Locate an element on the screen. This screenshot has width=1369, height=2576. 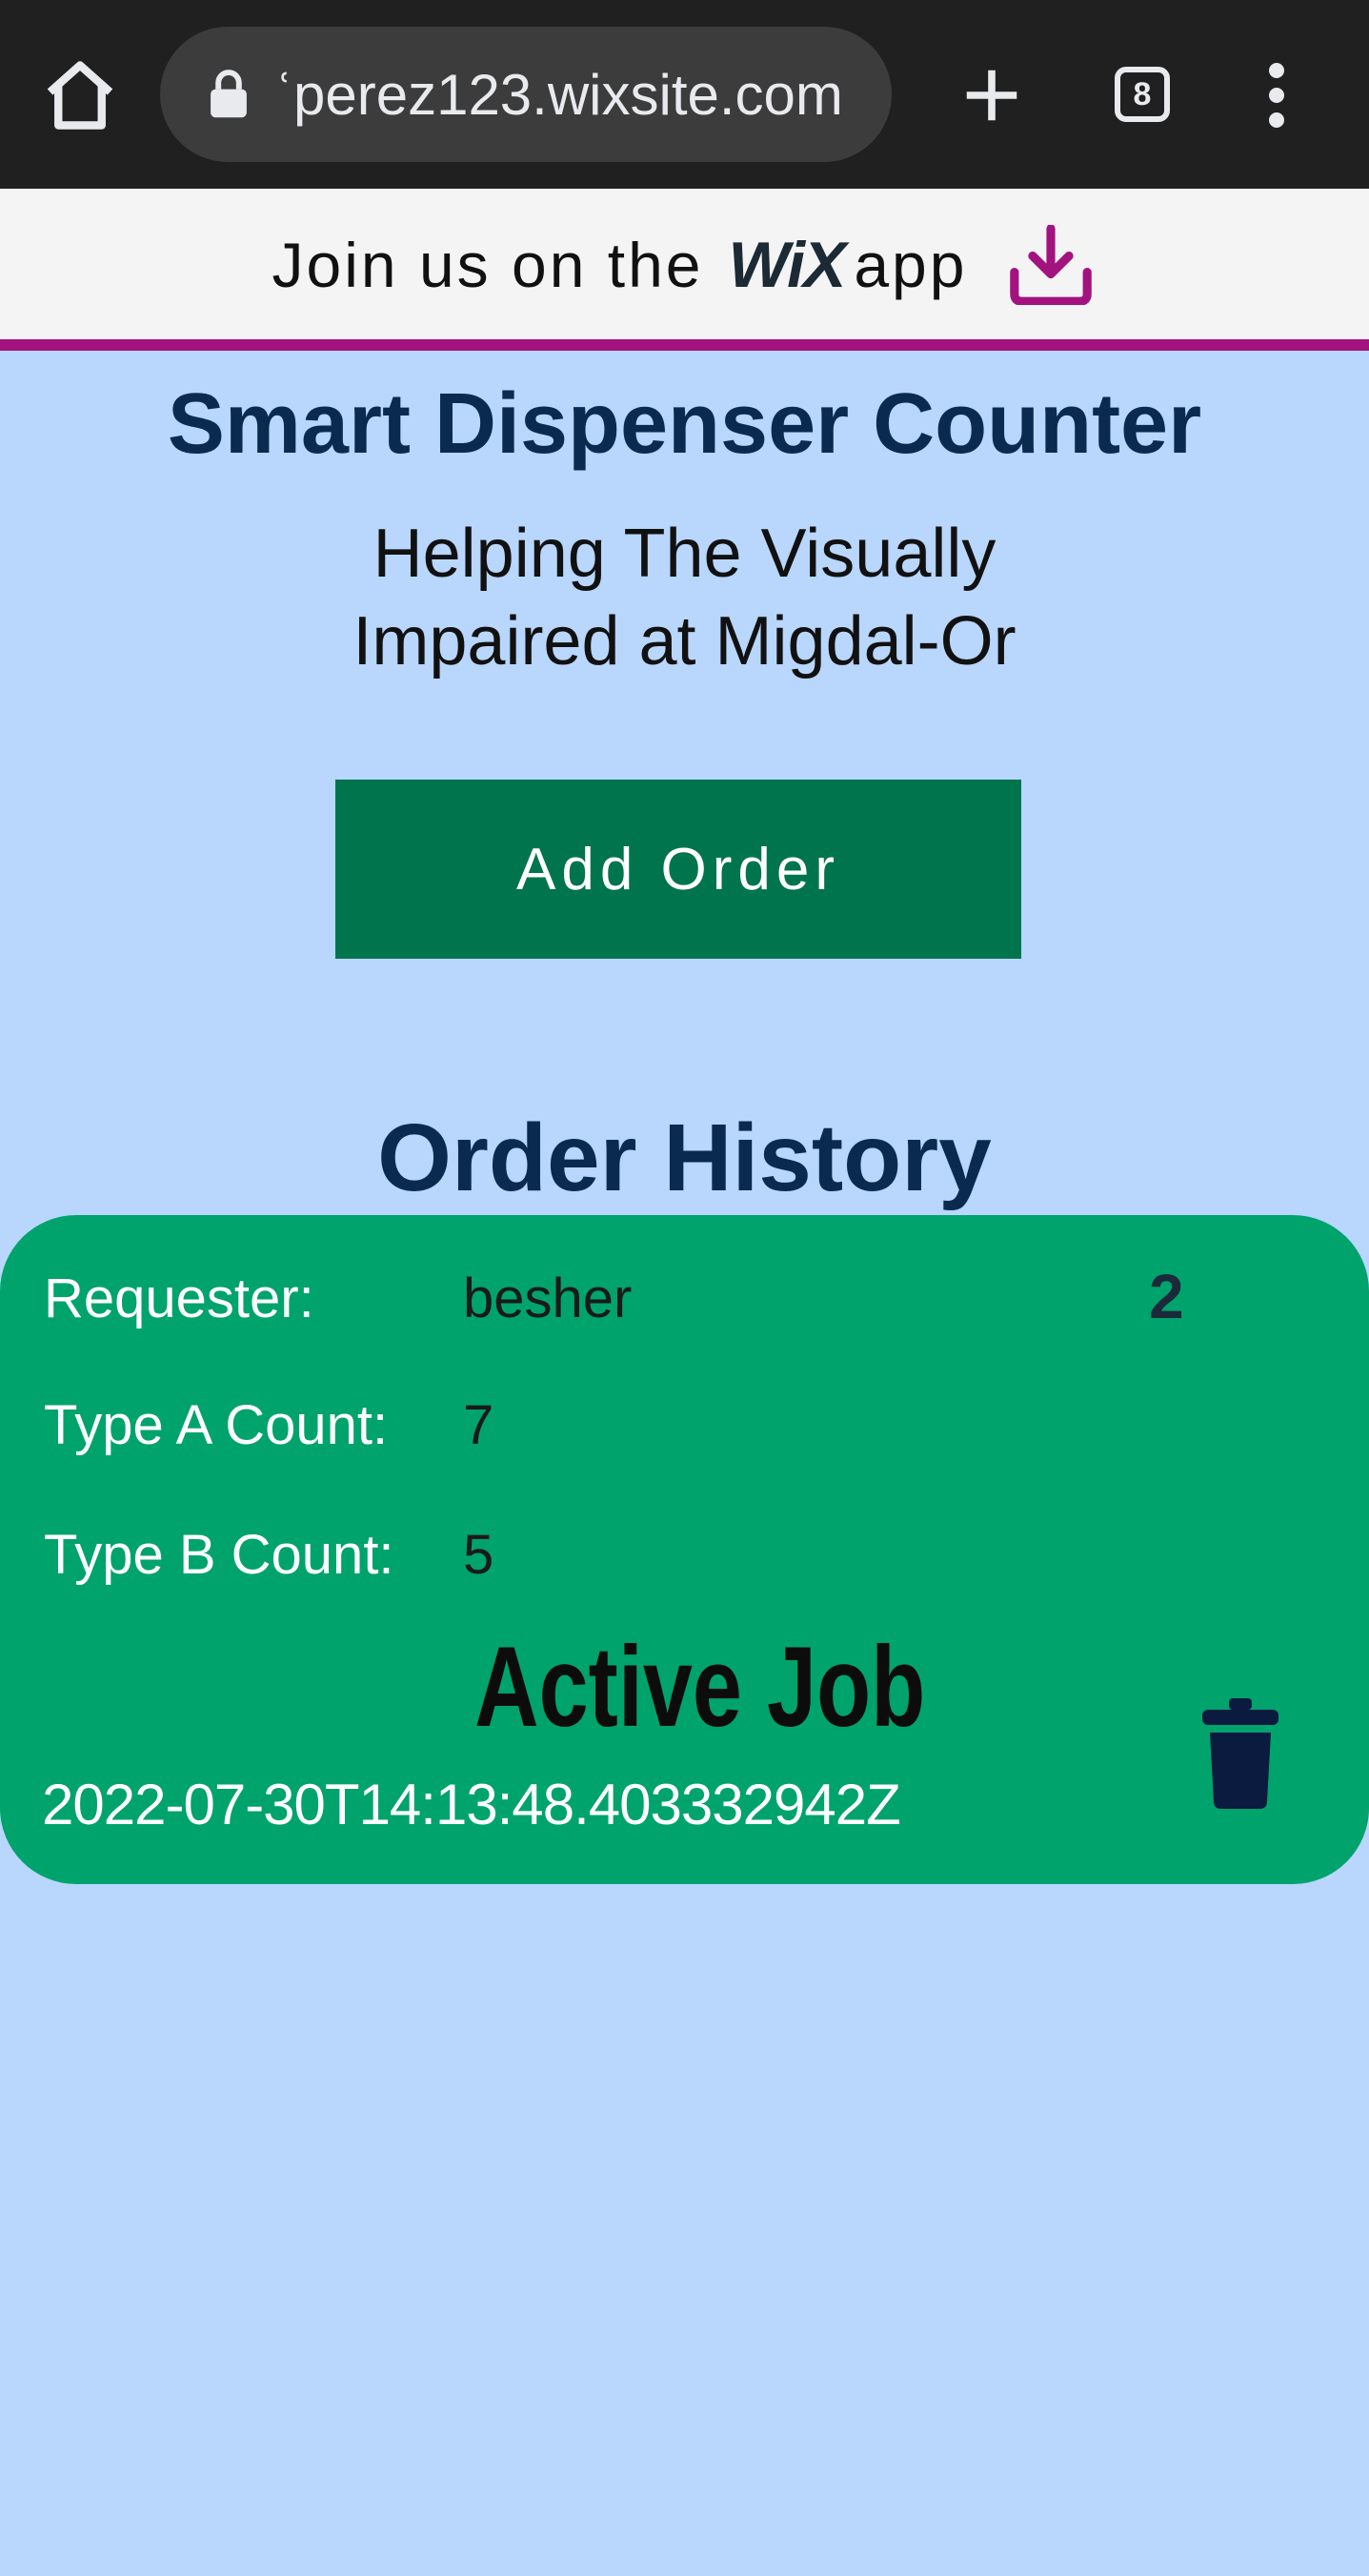
address-bar: ʿperez123.wixsite.com is located at coordinates (526, 94).